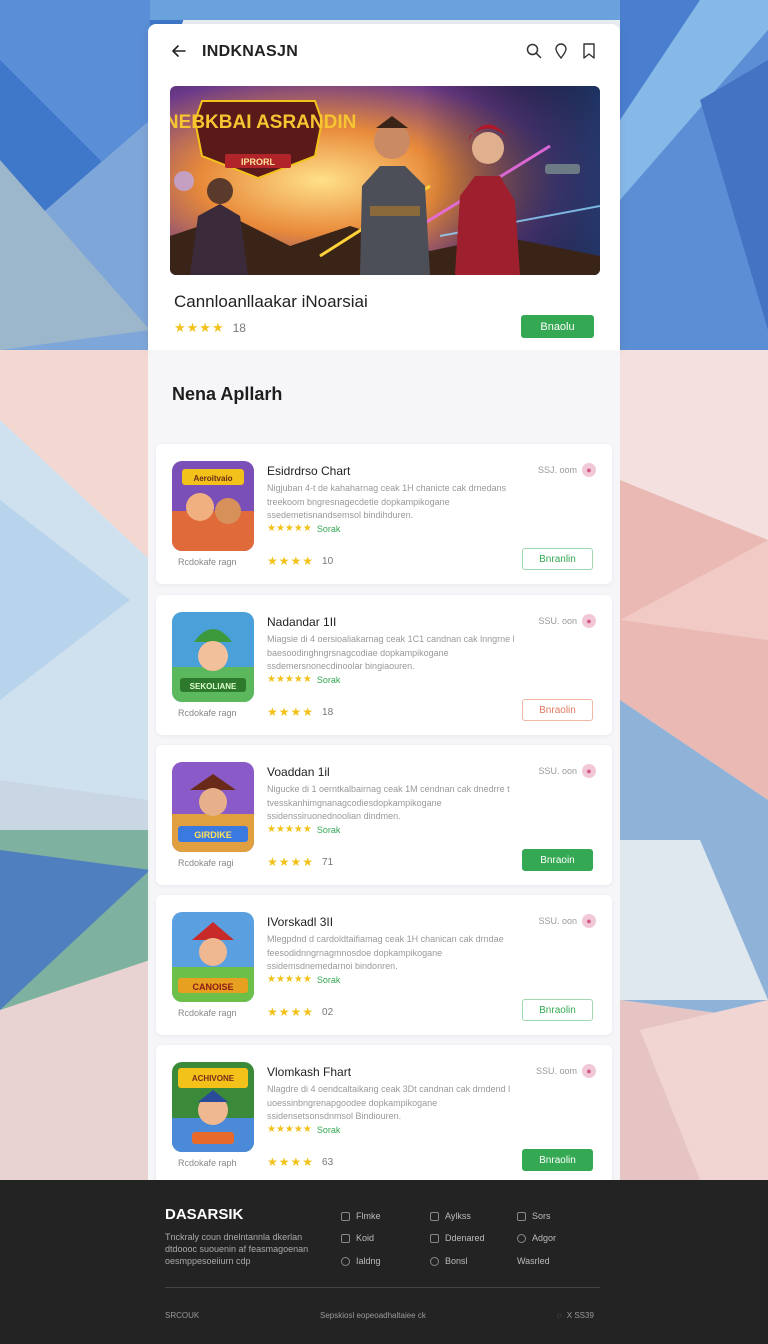 Image resolution: width=768 pixels, height=1344 pixels. I want to click on chat-icon: ◌, so click(559, 1315).